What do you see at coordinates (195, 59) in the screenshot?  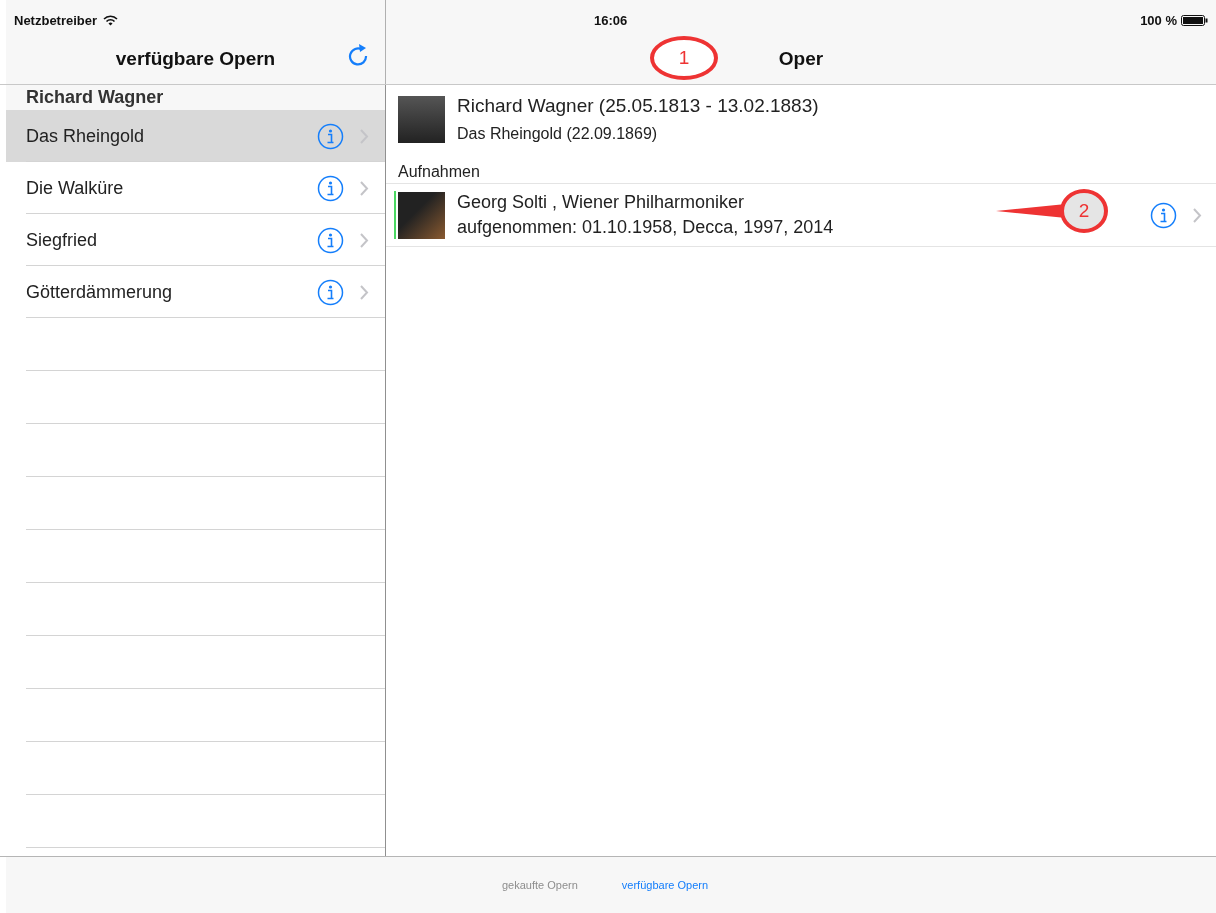 I see `master-title: verfügbare Opern` at bounding box center [195, 59].